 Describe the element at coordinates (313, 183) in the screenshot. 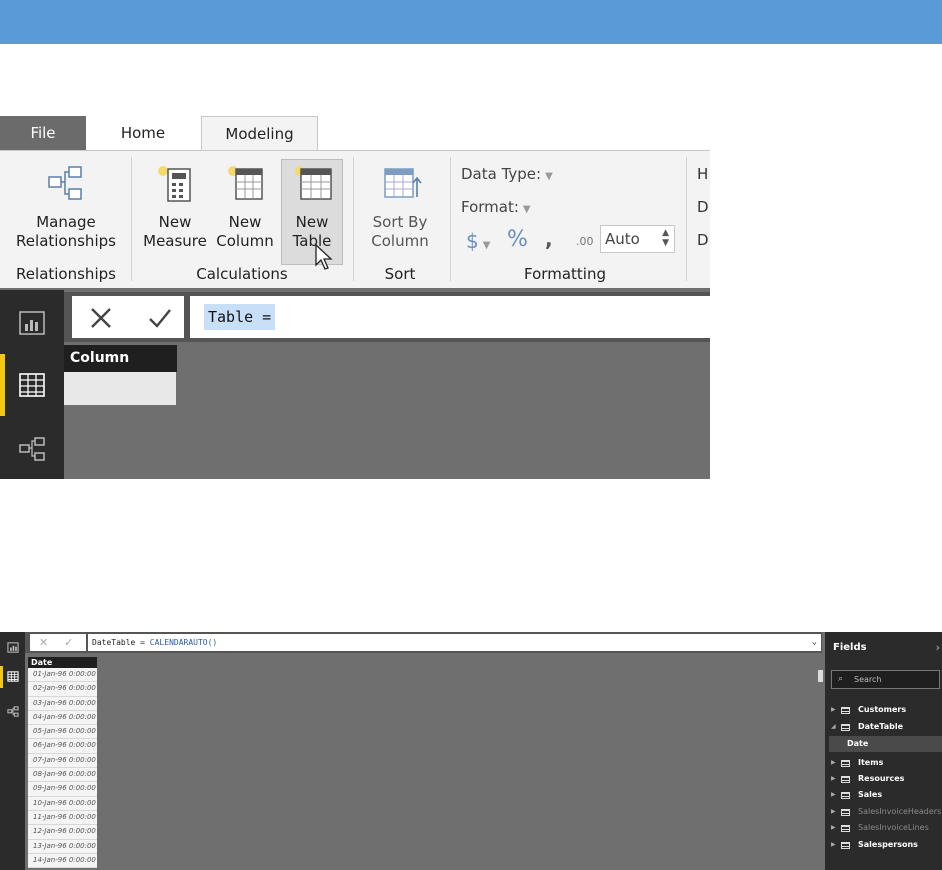

I see `new-table-icon` at that location.